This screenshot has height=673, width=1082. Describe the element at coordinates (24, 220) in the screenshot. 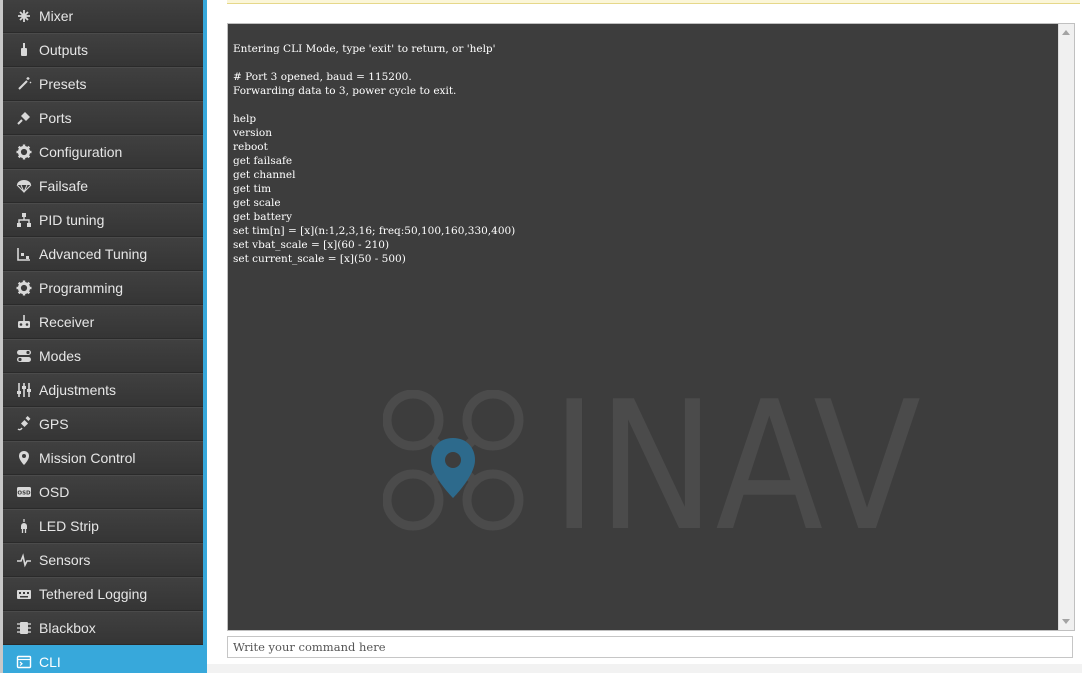

I see `network-icon` at that location.